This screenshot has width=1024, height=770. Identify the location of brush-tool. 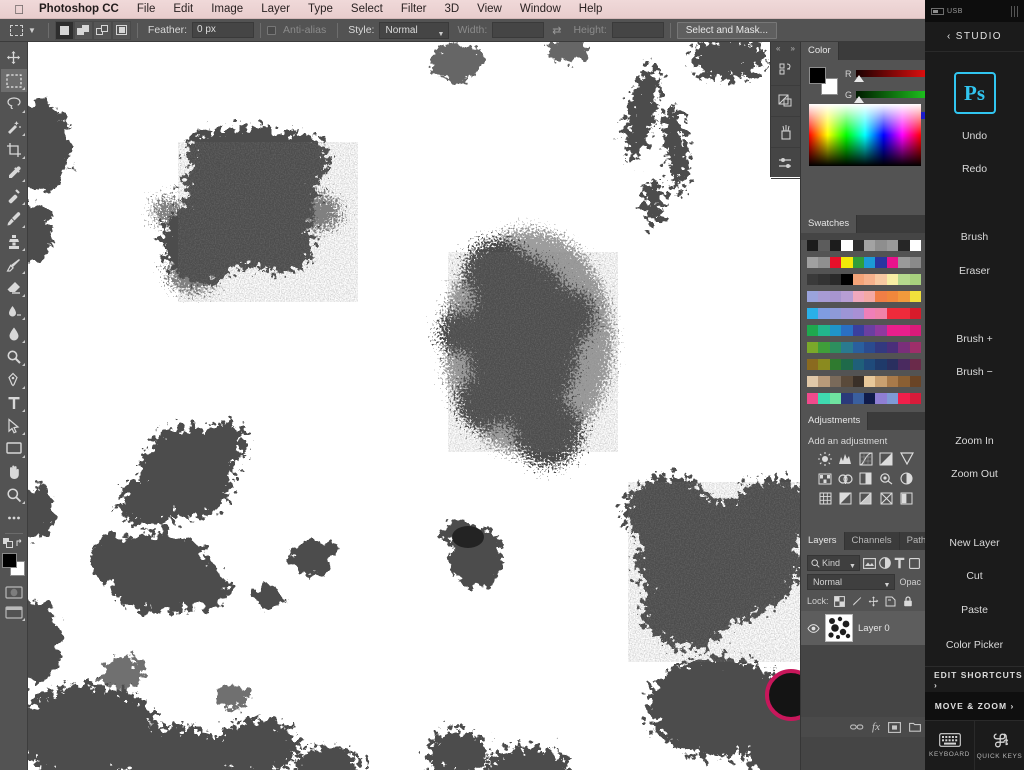
(14, 218).